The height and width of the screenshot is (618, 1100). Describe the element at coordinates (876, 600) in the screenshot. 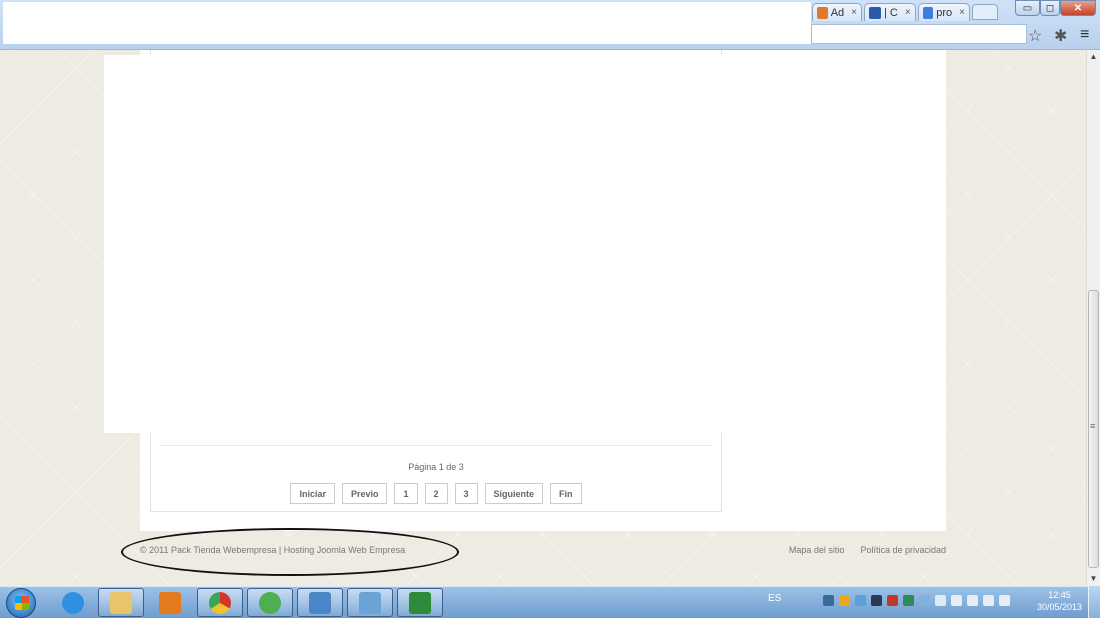

I see `tray-monitor-icon` at that location.